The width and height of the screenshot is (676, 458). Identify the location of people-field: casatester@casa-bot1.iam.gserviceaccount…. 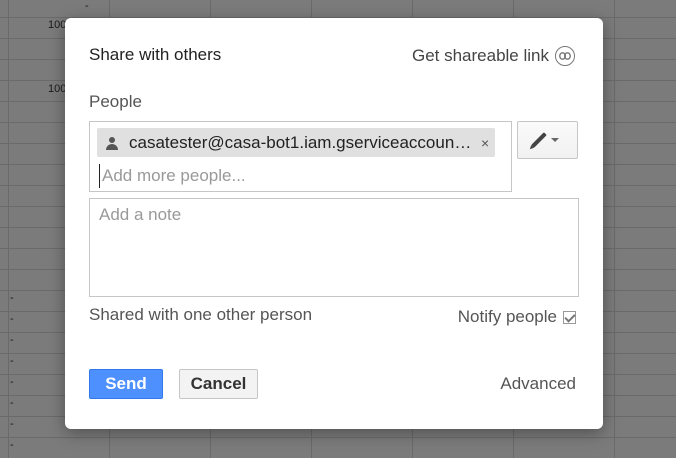
(300, 156).